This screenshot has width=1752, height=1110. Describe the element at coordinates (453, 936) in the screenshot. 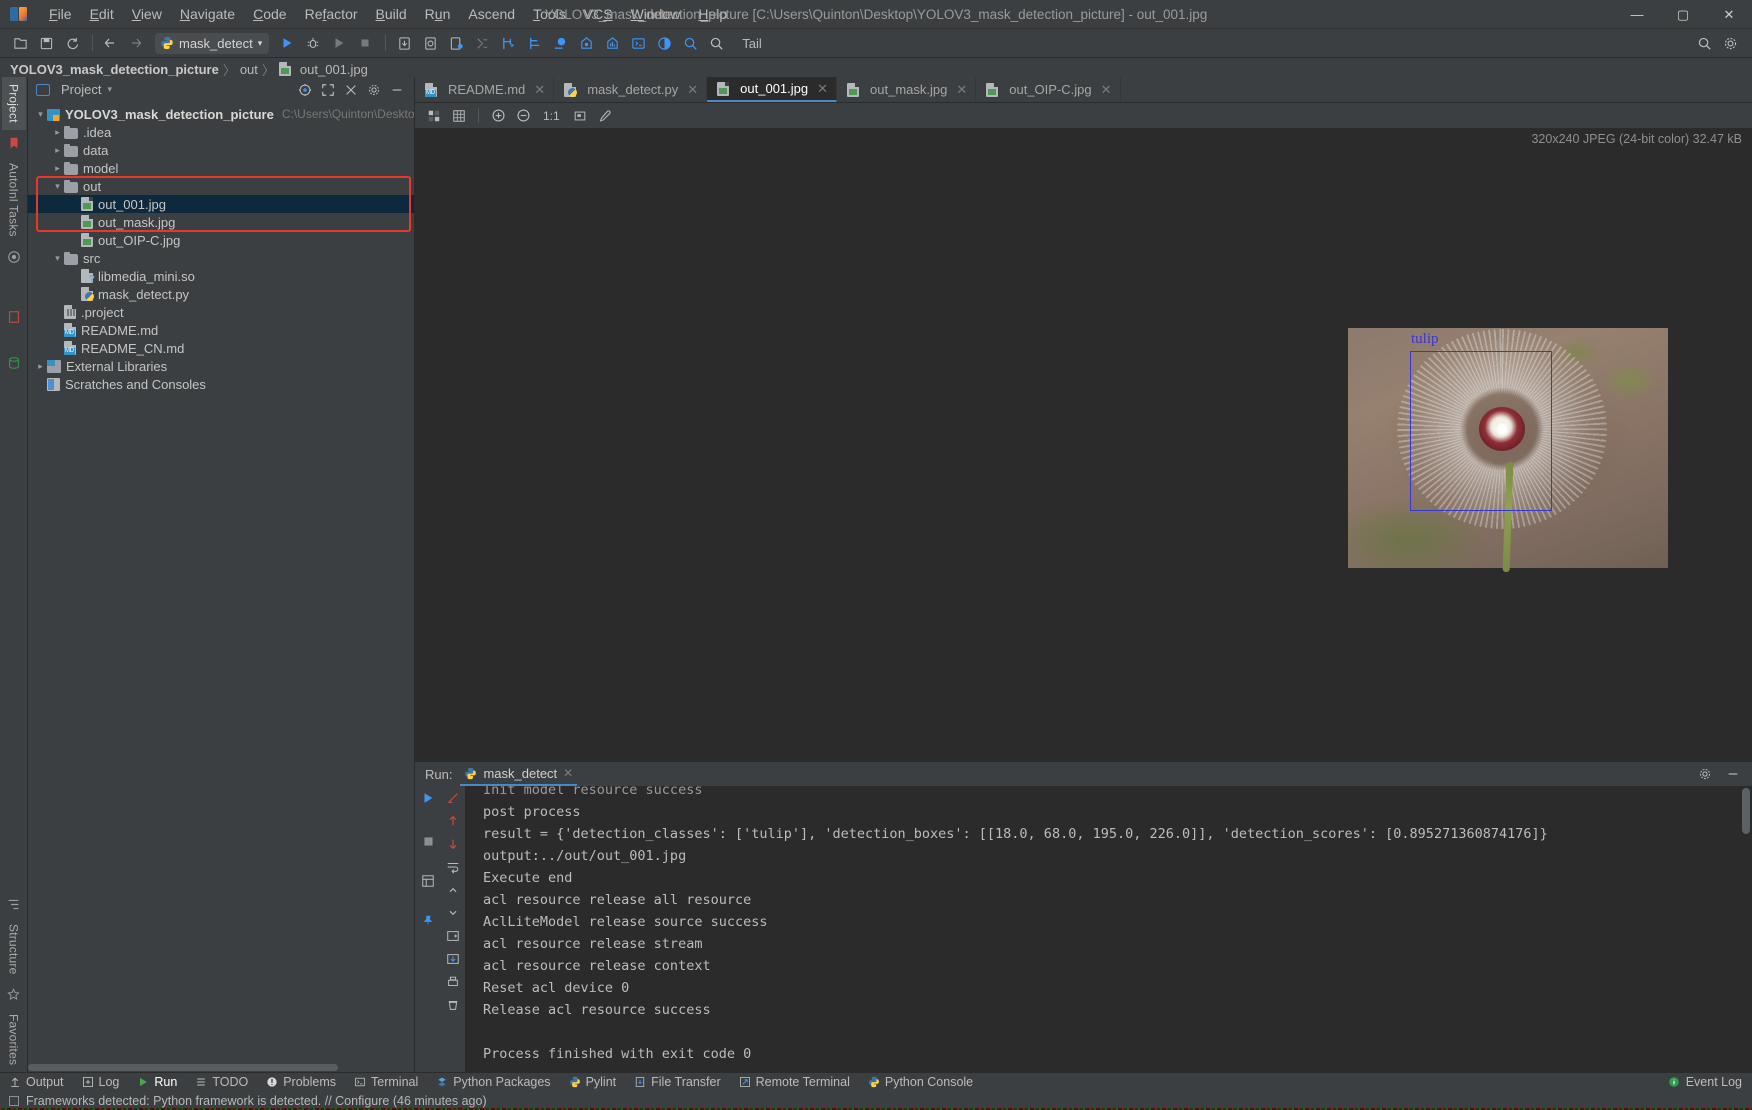

I see `scroll-end-icon` at that location.